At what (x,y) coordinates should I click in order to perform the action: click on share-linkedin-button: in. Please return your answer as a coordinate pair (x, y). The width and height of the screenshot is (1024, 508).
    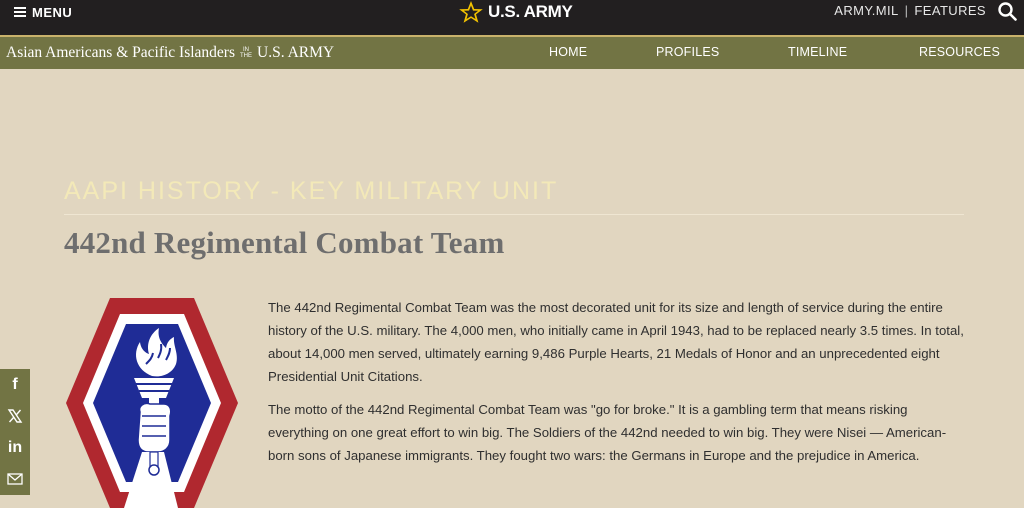
    Looking at the image, I should click on (15, 448).